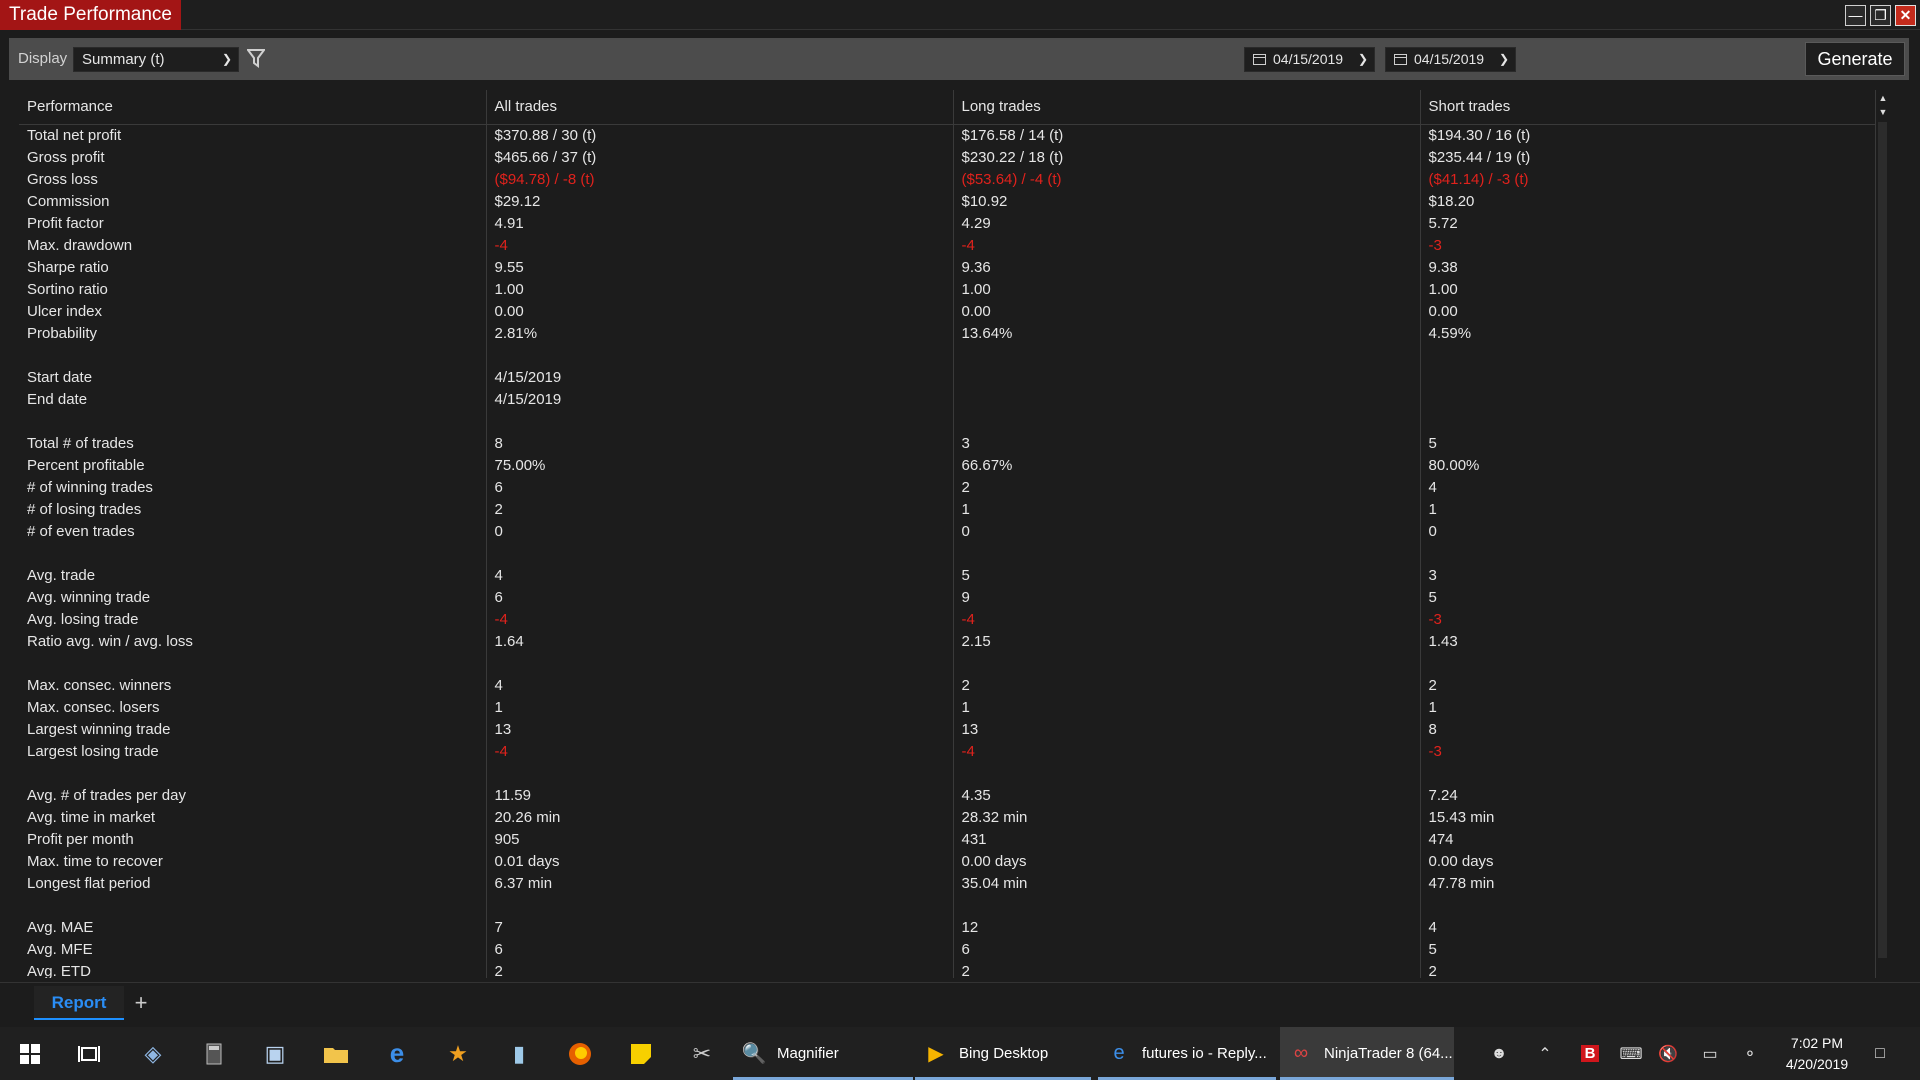 The height and width of the screenshot is (1080, 1920). Describe the element at coordinates (954, 487) in the screenshot. I see `table-row: # of winning trades 6 2 4` at that location.